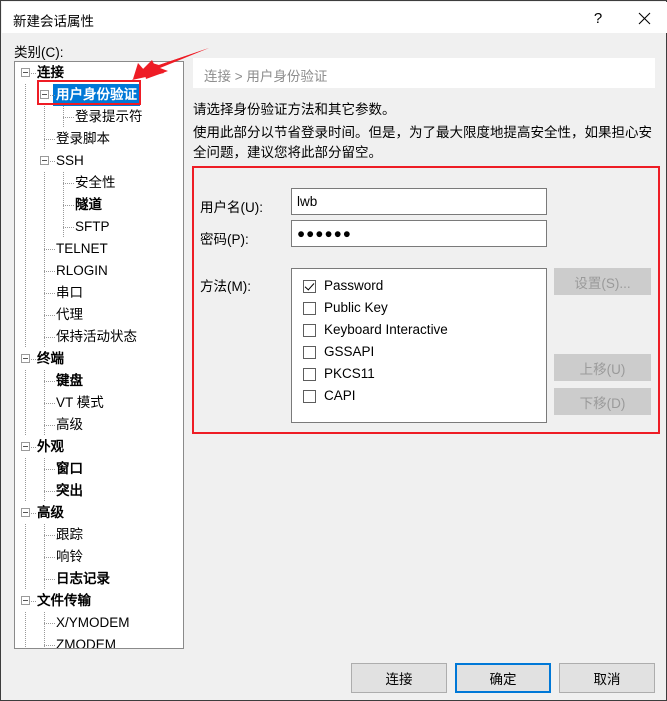  I want to click on tree-item: 日志记录, so click(99, 579).